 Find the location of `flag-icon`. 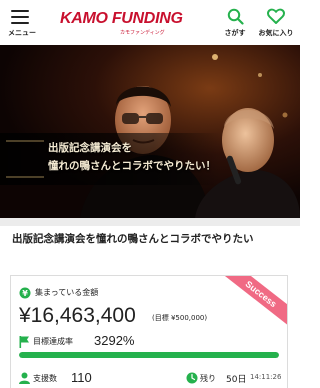

flag-icon is located at coordinates (24, 342).